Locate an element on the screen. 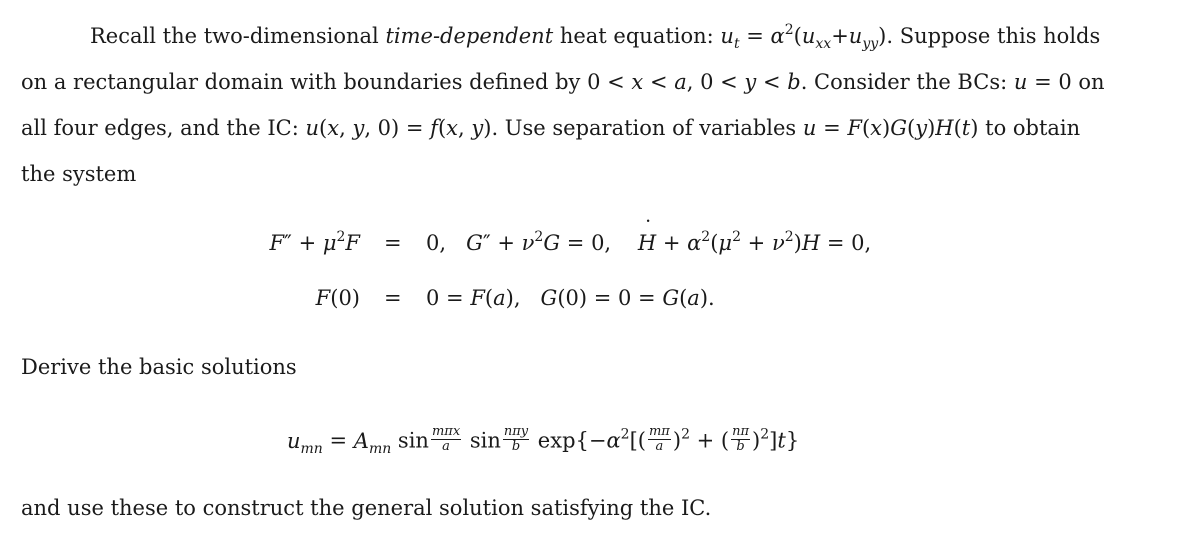 The image size is (1180, 544). text: to obtain is located at coordinates (1029, 128).